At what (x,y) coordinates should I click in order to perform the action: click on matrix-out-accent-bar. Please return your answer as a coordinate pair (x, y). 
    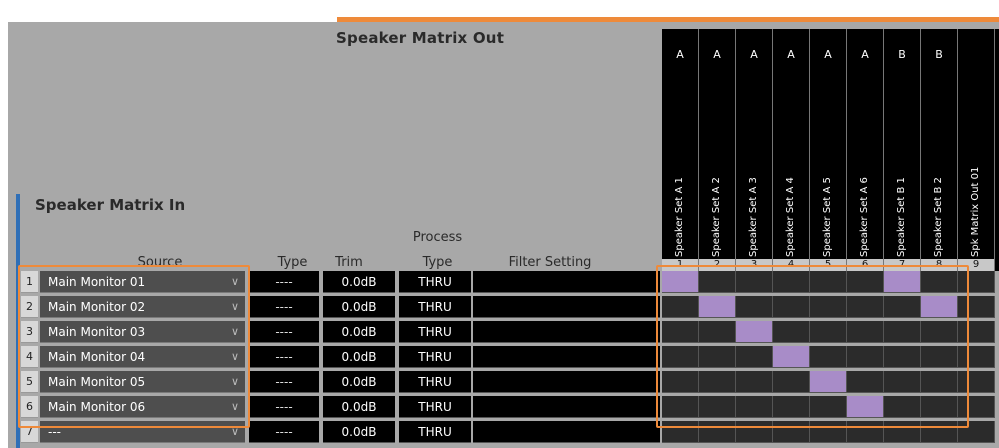
    Looking at the image, I should click on (668, 19).